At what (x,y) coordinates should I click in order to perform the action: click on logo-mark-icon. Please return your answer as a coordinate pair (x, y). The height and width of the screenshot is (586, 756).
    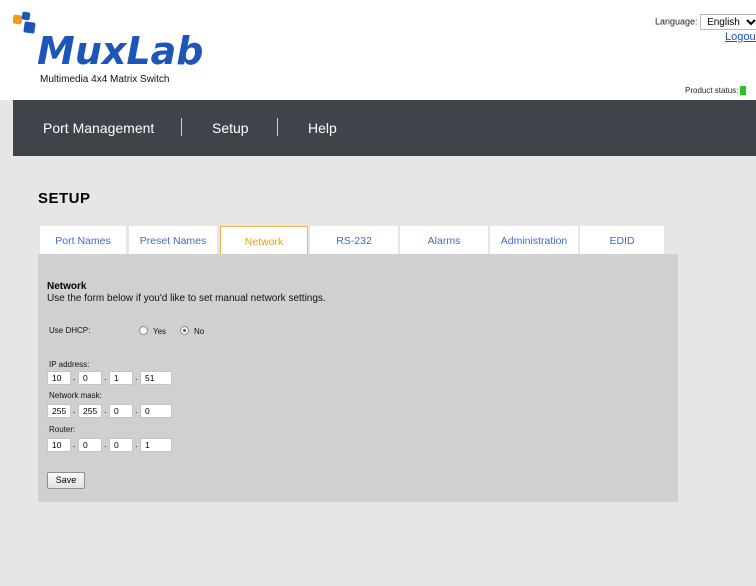
    Looking at the image, I should click on (24, 22).